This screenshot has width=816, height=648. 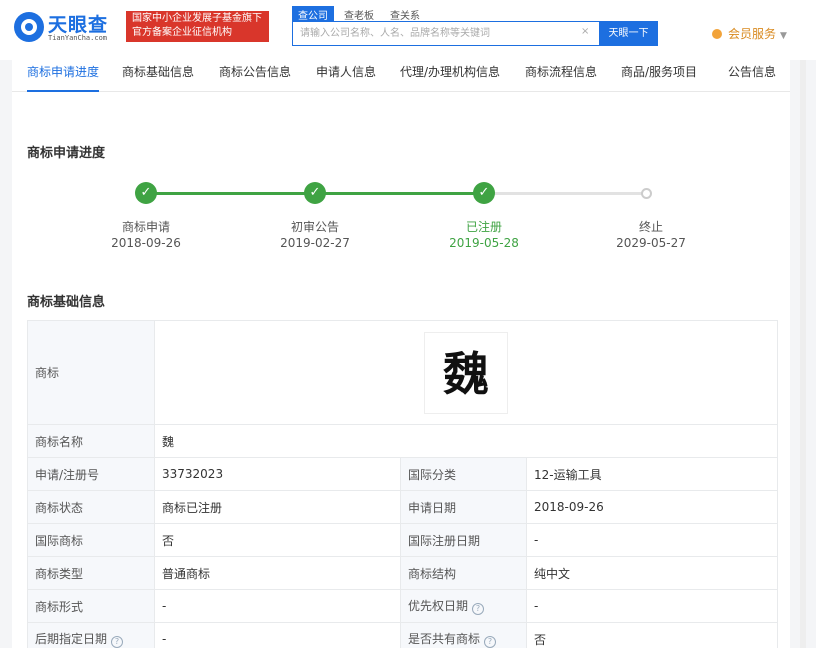 I want to click on table-value: 商标已注册, so click(x=277, y=507).